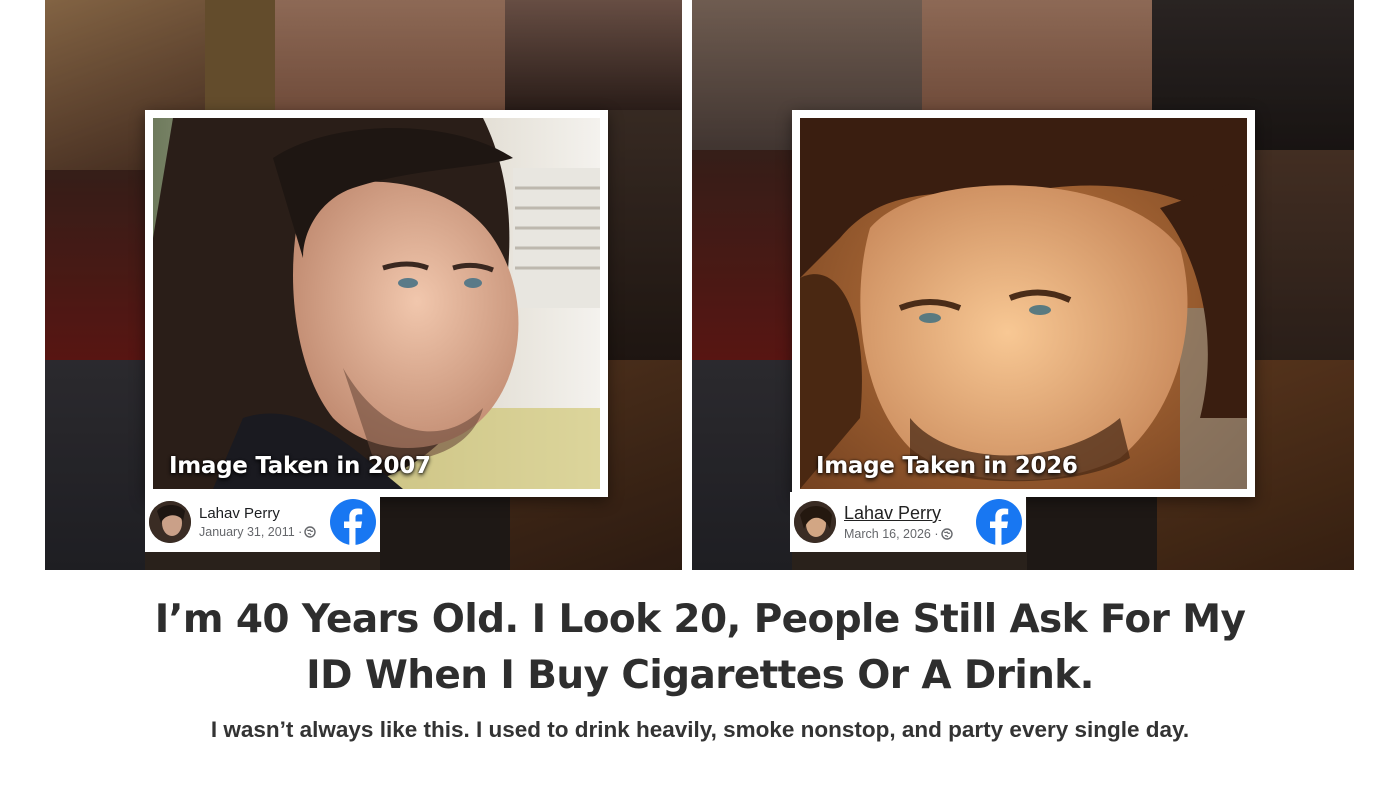  I want to click on headline-line-2: ID When I Buy Cigarettes Or A Drink., so click(700, 675).